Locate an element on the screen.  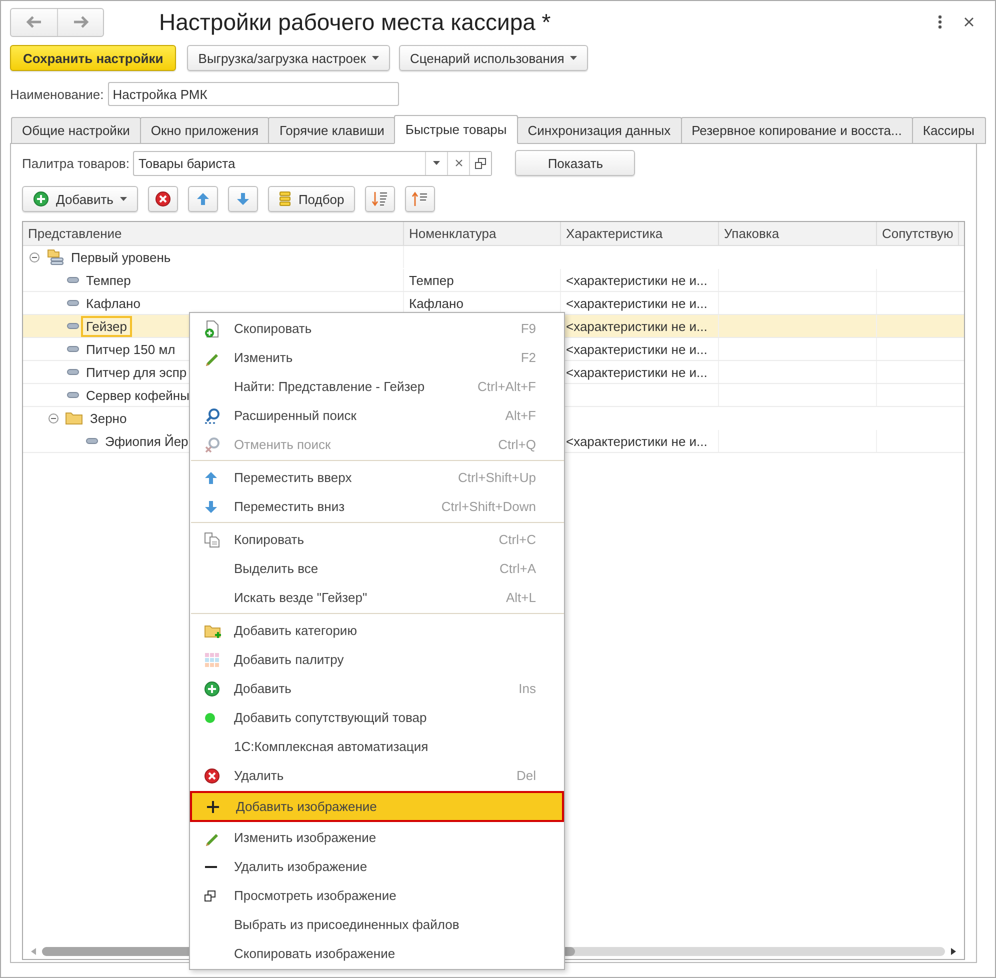
show-button: Показать is located at coordinates (575, 163).